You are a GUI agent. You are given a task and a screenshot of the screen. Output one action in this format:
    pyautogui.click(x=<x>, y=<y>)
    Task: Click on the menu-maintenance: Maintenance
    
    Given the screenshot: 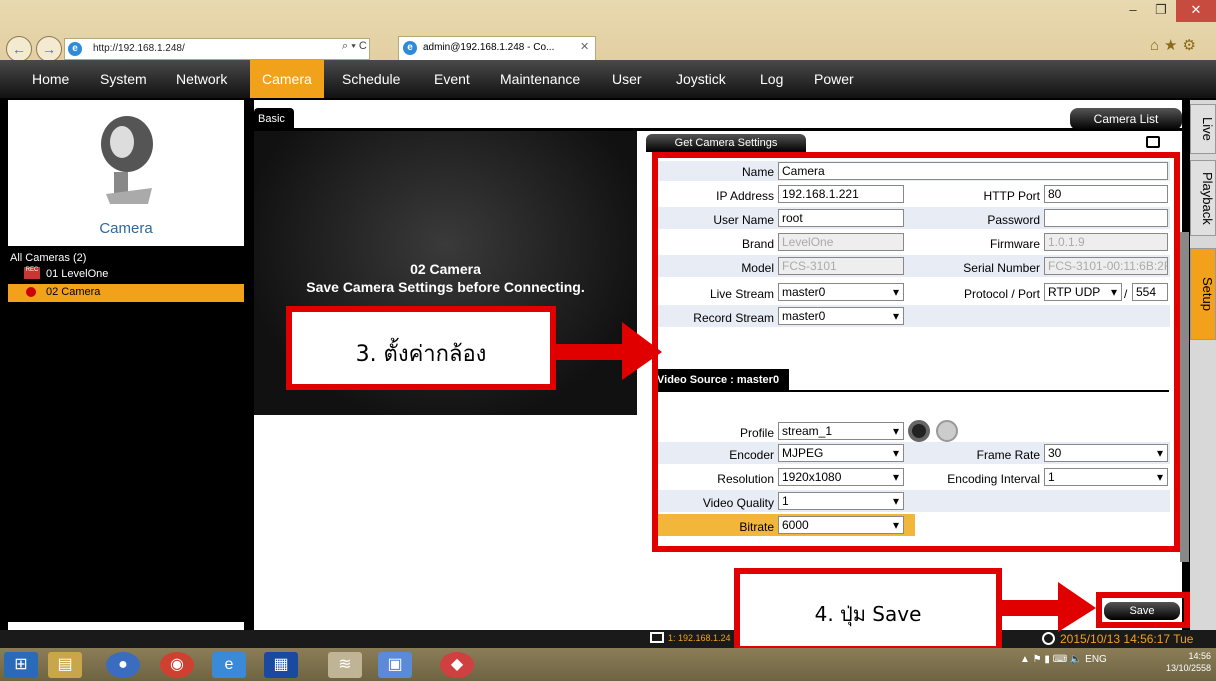 What is the action you would take?
    pyautogui.click(x=540, y=79)
    